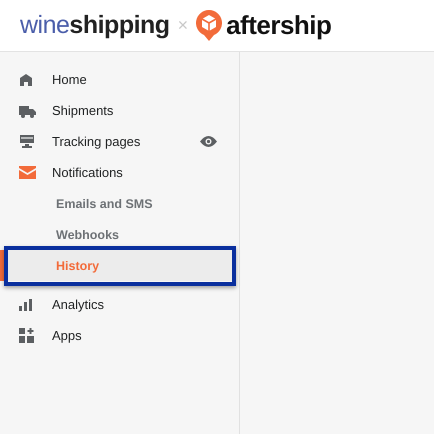 The width and height of the screenshot is (434, 434). What do you see at coordinates (95, 25) in the screenshot?
I see `brand-logo: wineshipping` at bounding box center [95, 25].